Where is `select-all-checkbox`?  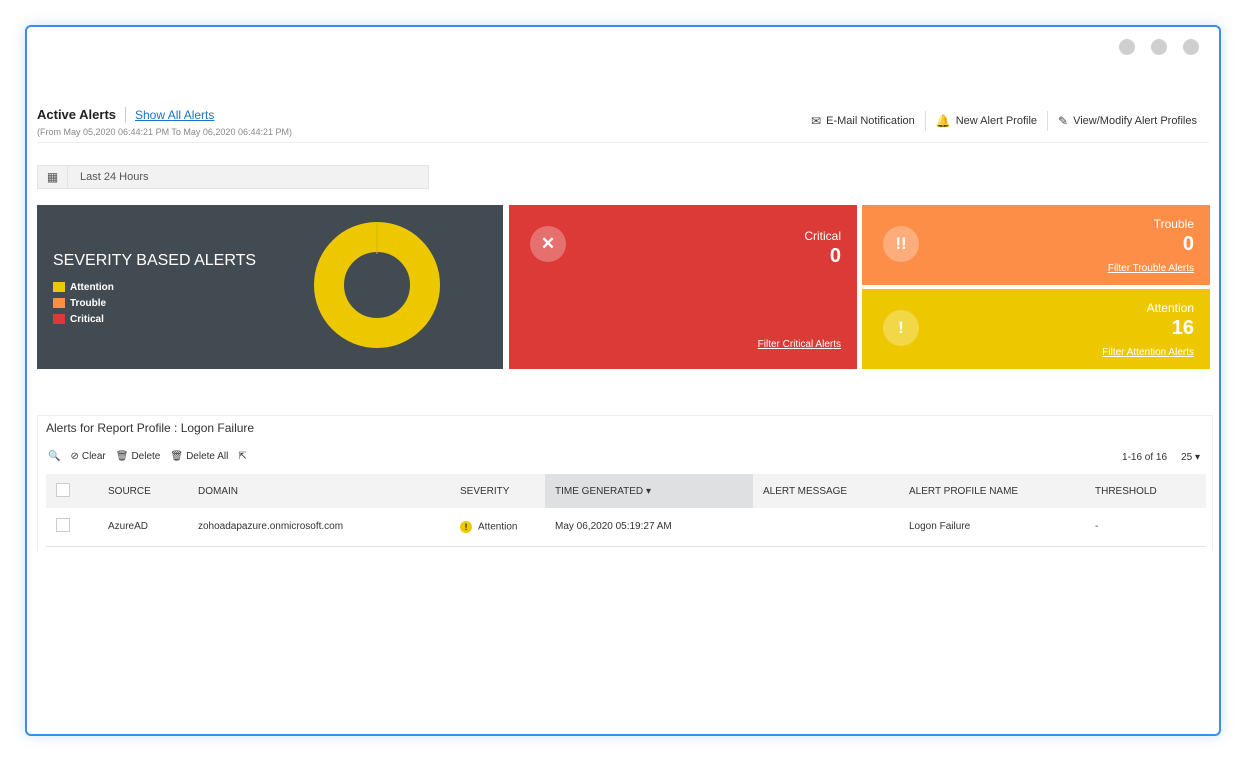 select-all-checkbox is located at coordinates (63, 489).